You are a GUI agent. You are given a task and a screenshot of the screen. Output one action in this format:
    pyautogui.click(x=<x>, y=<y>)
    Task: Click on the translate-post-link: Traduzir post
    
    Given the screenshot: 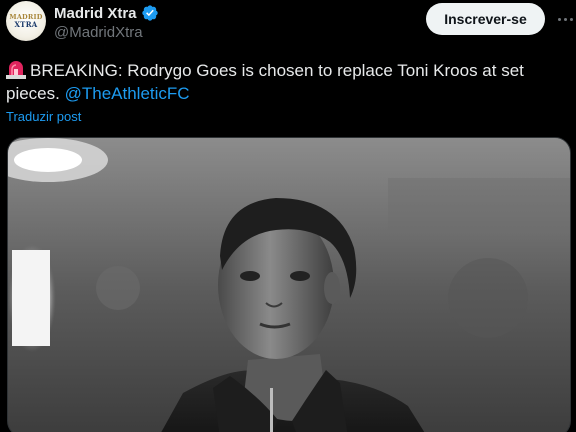 What is the action you would take?
    pyautogui.click(x=43, y=116)
    